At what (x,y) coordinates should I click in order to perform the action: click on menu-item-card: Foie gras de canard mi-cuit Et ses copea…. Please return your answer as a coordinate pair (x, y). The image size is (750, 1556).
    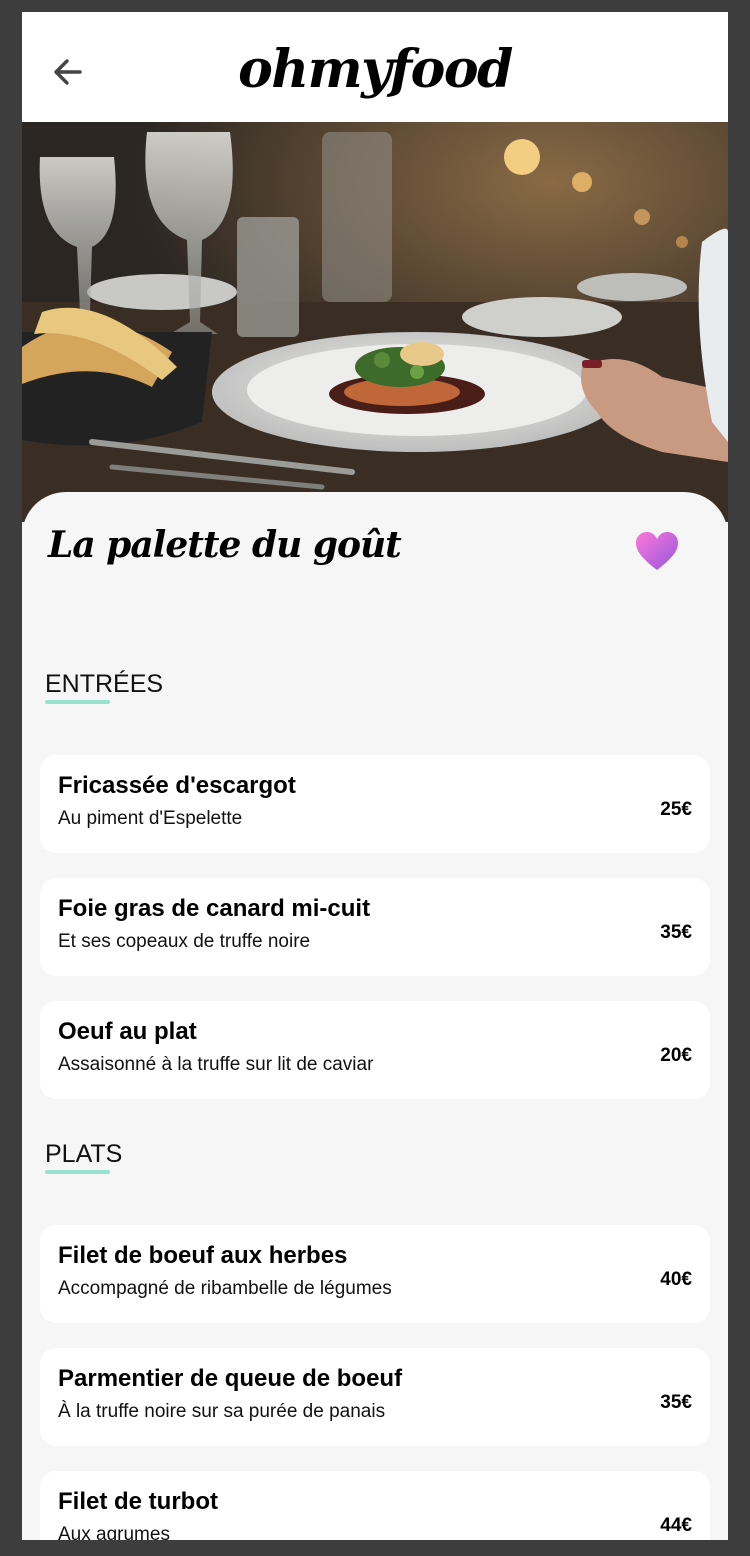
    Looking at the image, I should click on (375, 927).